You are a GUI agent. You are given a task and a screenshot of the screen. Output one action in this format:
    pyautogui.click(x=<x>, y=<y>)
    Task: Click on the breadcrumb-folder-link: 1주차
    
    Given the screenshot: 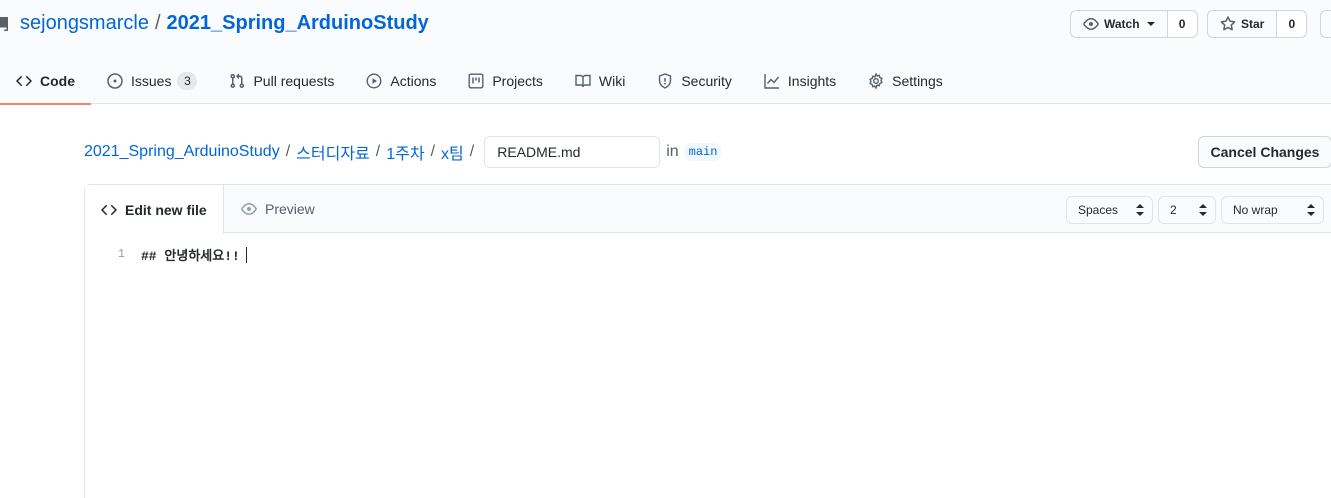 What is the action you would take?
    pyautogui.click(x=405, y=152)
    